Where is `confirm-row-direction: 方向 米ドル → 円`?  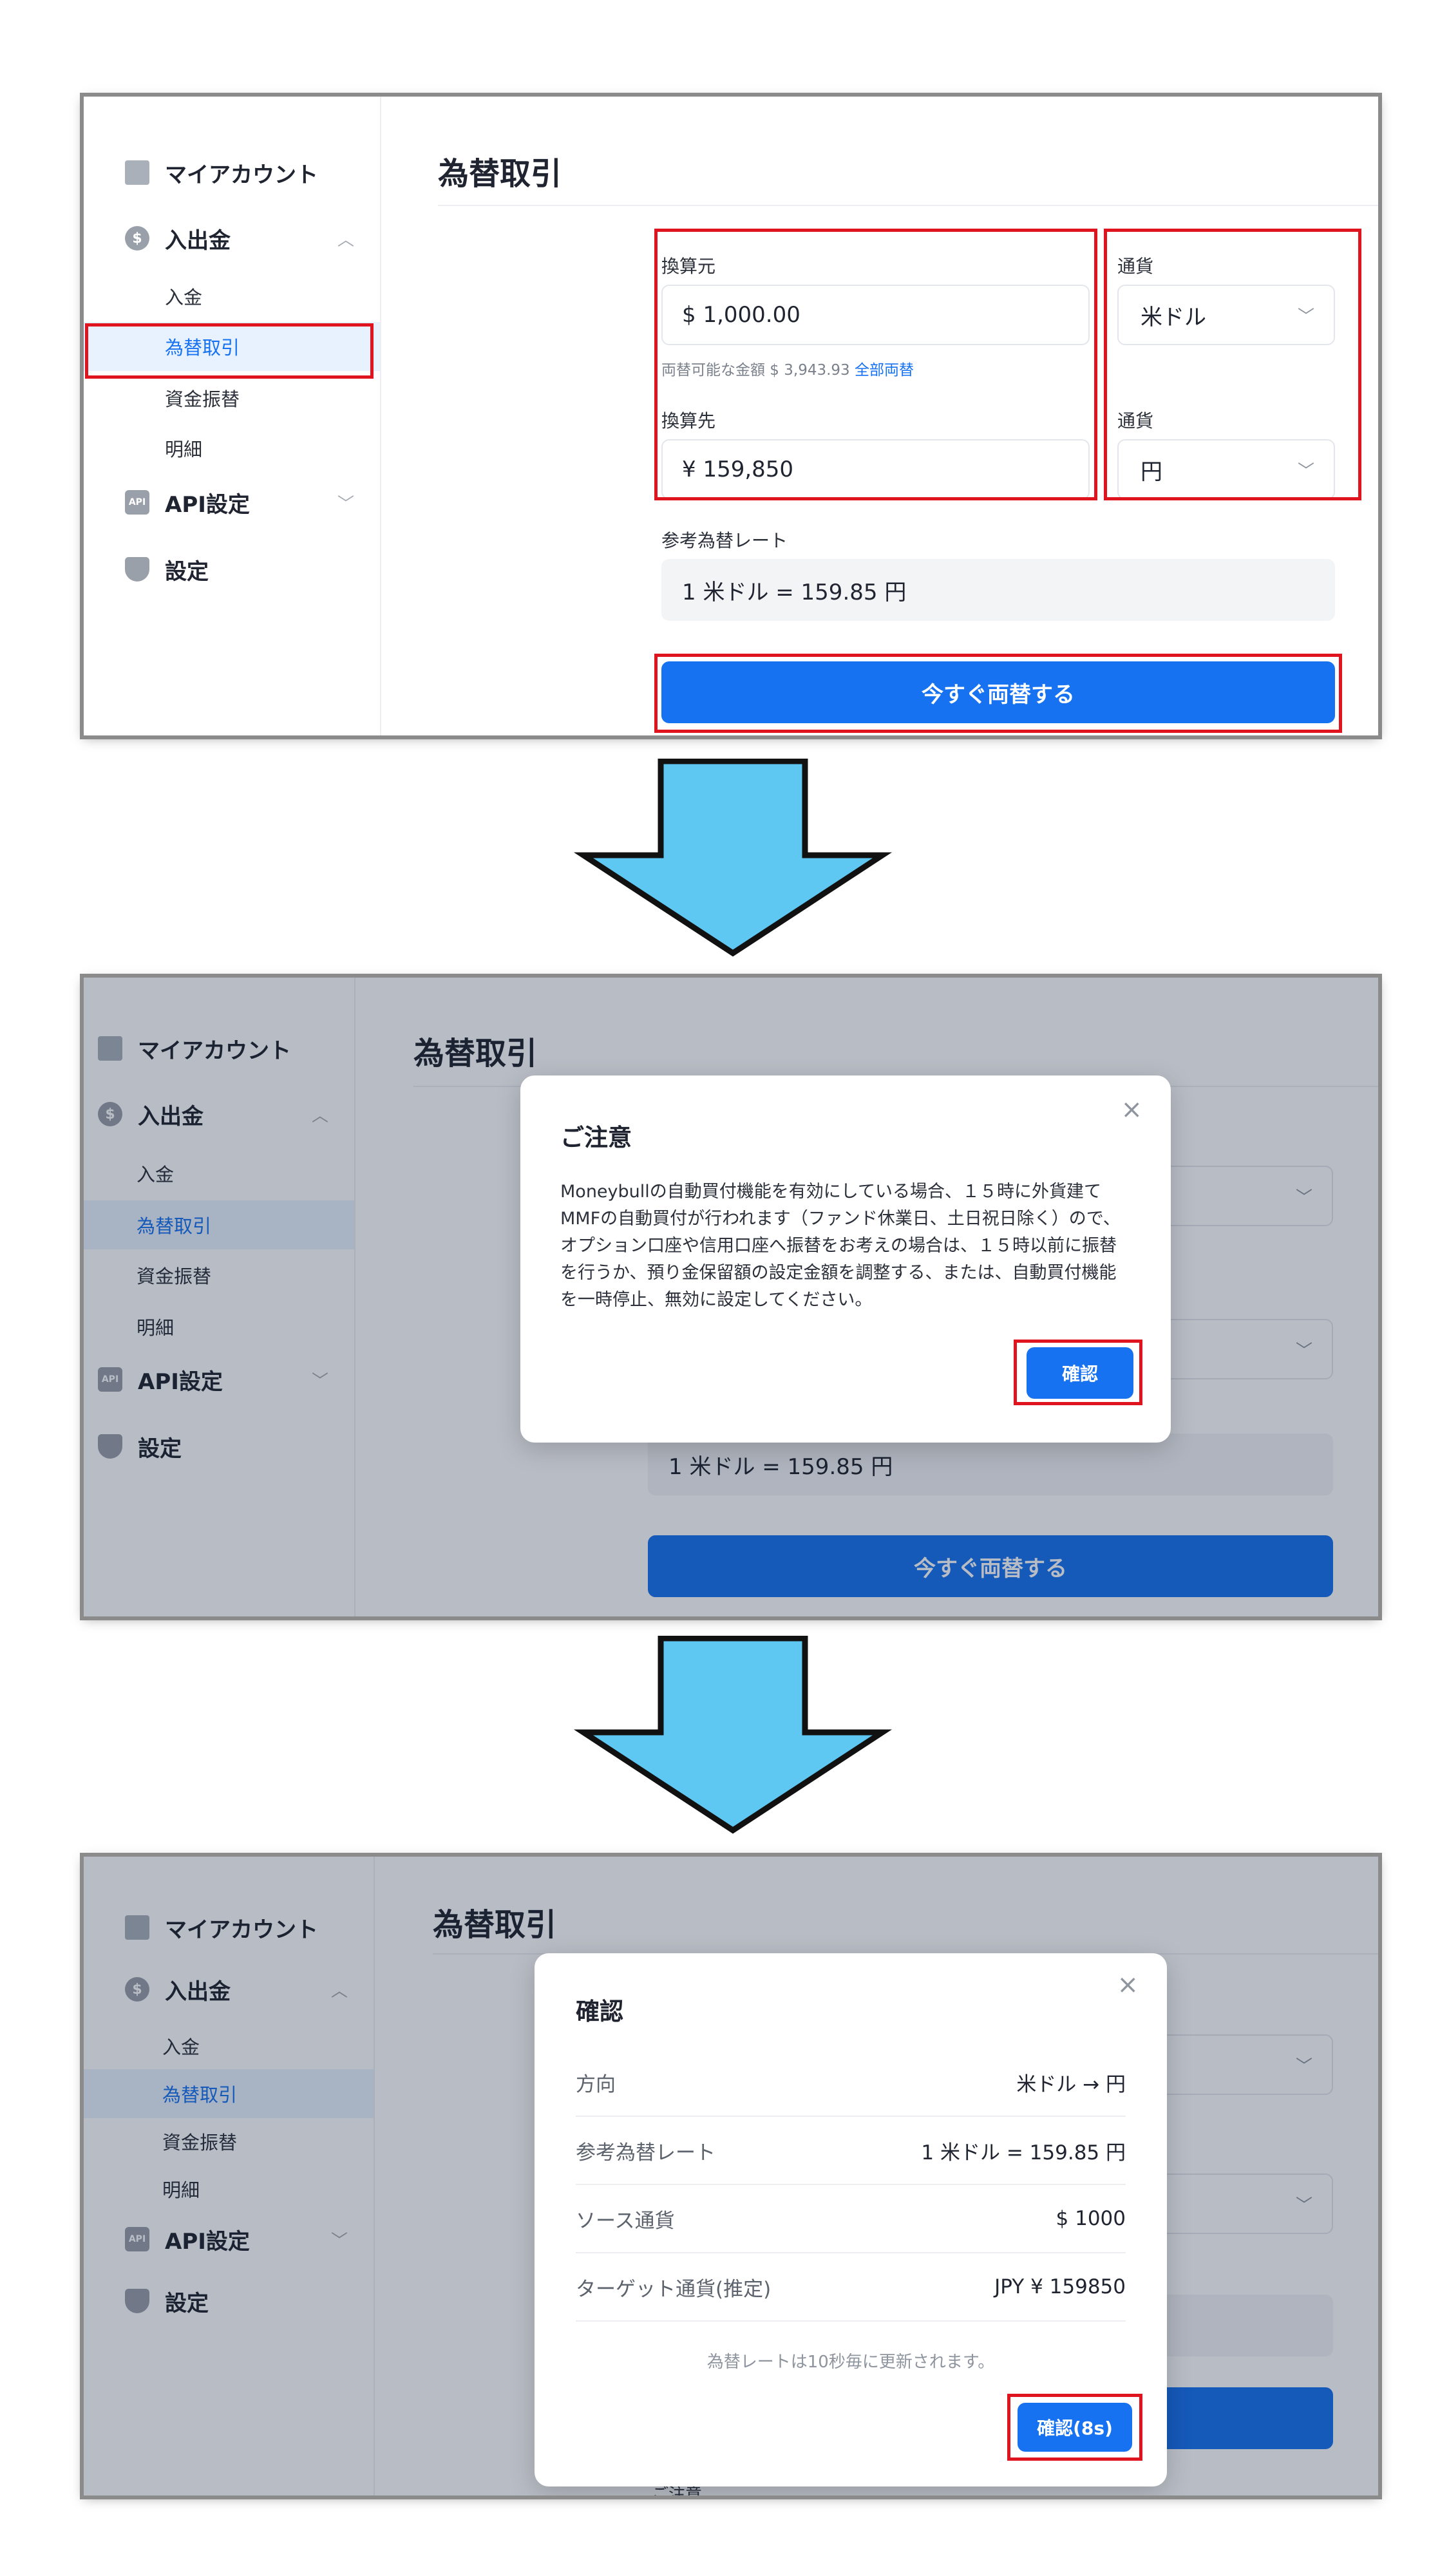 confirm-row-direction: 方向 米ドル → 円 is located at coordinates (851, 2083).